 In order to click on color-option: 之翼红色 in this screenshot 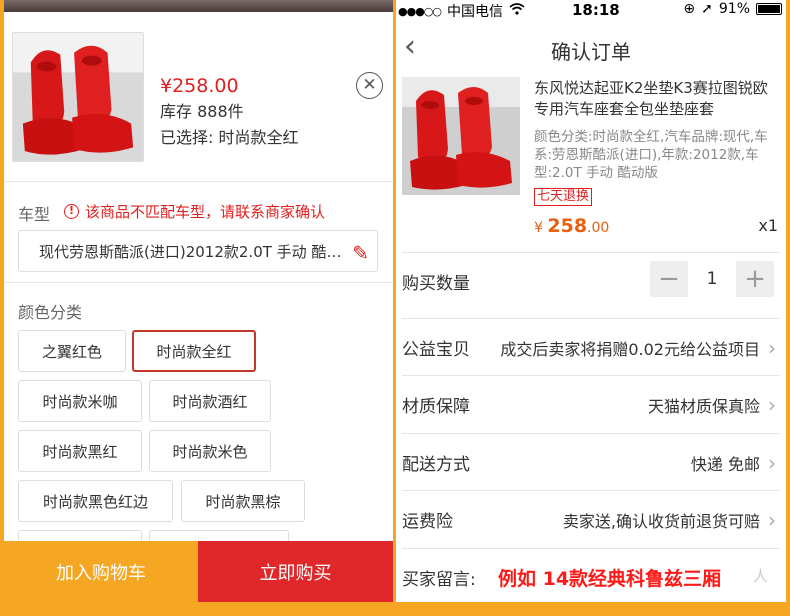, I will do `click(72, 351)`.